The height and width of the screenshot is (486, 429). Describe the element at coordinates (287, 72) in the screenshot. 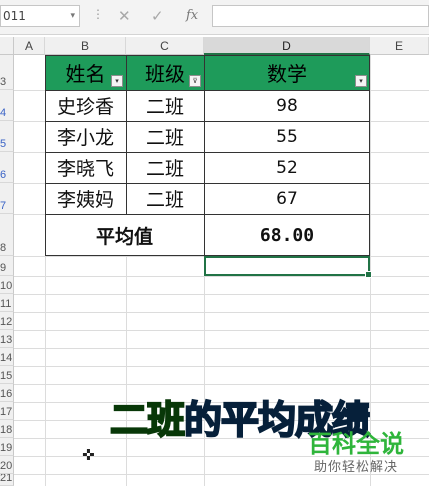

I see `header-cell-math: 数学 ▾` at that location.